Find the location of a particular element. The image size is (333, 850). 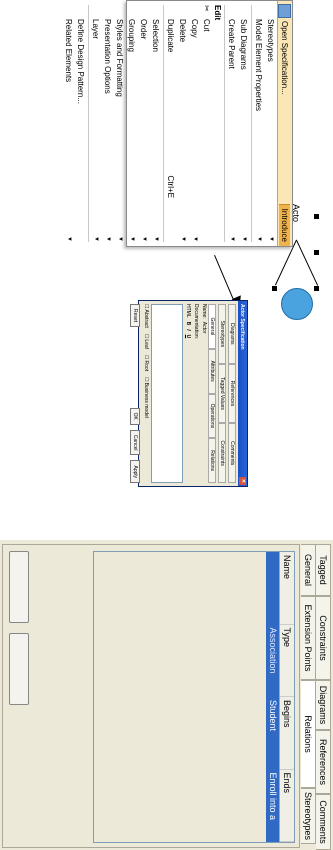

menu-item-grouping: Grouping ▼ is located at coordinates (132, 123).